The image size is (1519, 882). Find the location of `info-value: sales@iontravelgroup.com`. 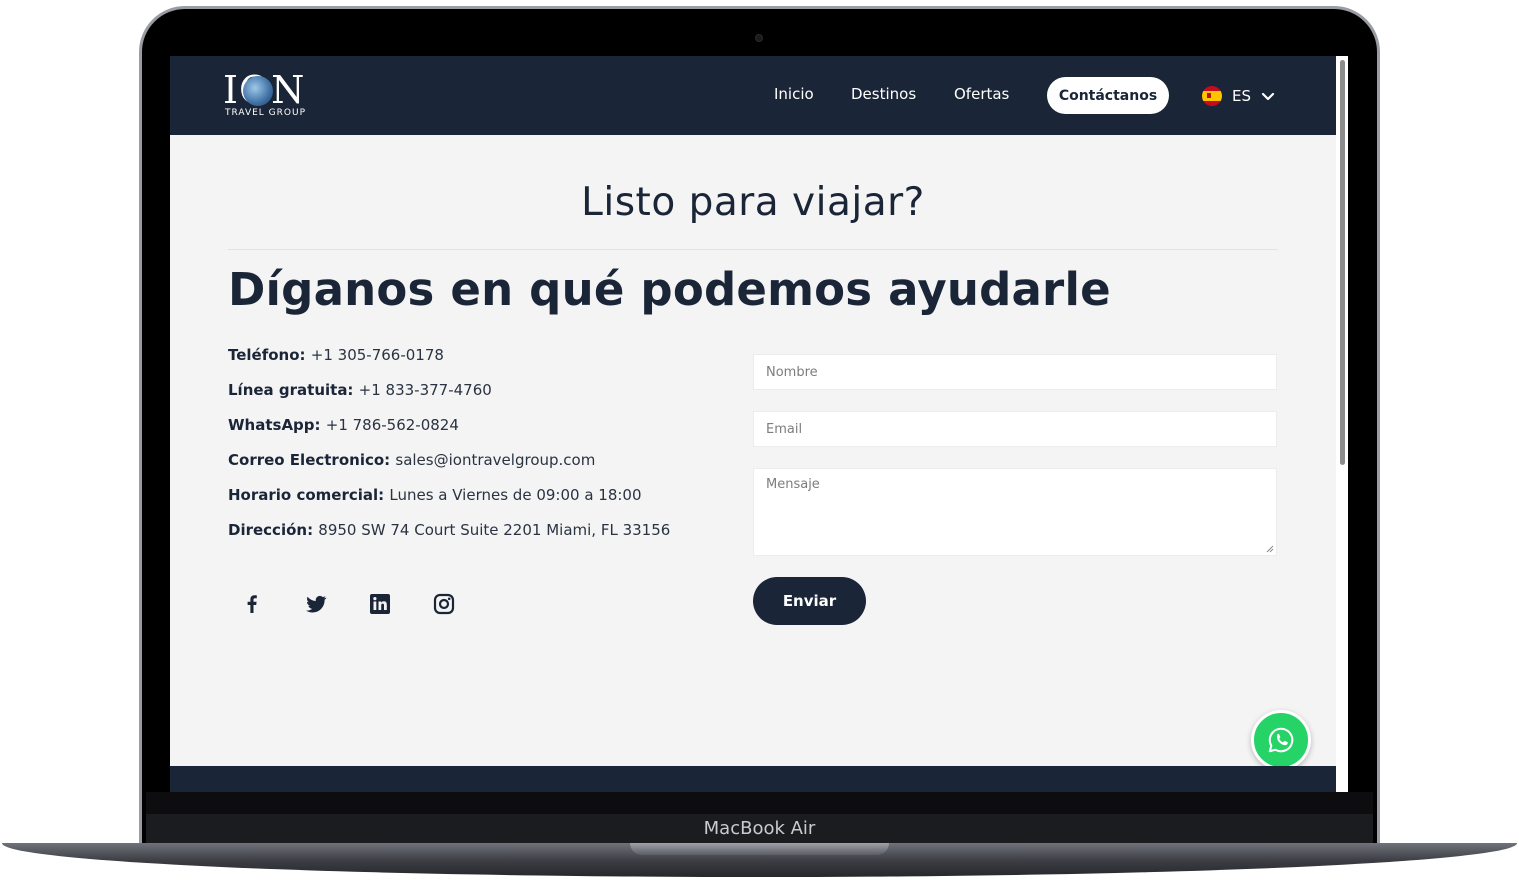

info-value: sales@iontravelgroup.com is located at coordinates (495, 460).